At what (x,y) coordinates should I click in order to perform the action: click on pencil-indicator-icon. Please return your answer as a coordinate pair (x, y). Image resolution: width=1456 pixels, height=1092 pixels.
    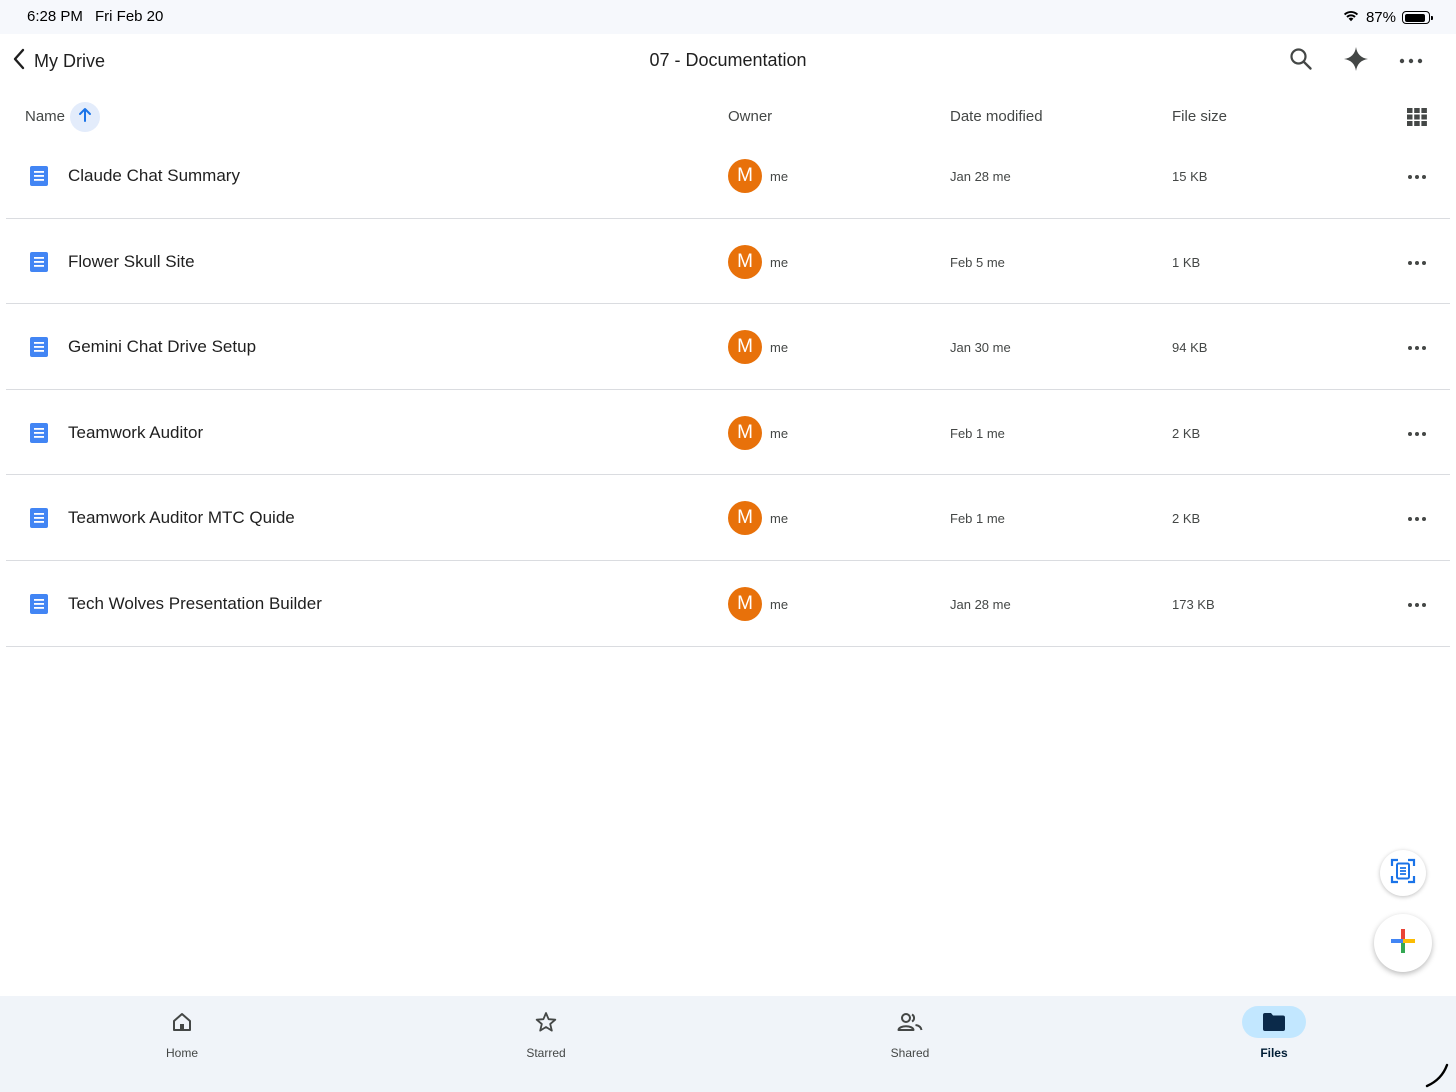
    Looking at the image, I should click on (1437, 1075).